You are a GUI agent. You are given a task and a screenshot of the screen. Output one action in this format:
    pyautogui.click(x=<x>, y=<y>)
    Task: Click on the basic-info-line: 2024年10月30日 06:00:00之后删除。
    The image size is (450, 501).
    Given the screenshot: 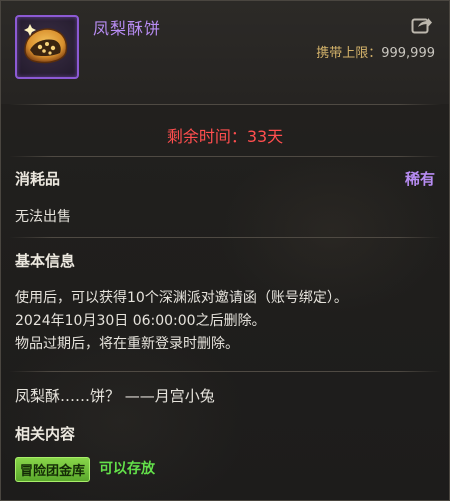 What is the action you would take?
    pyautogui.click(x=140, y=321)
    